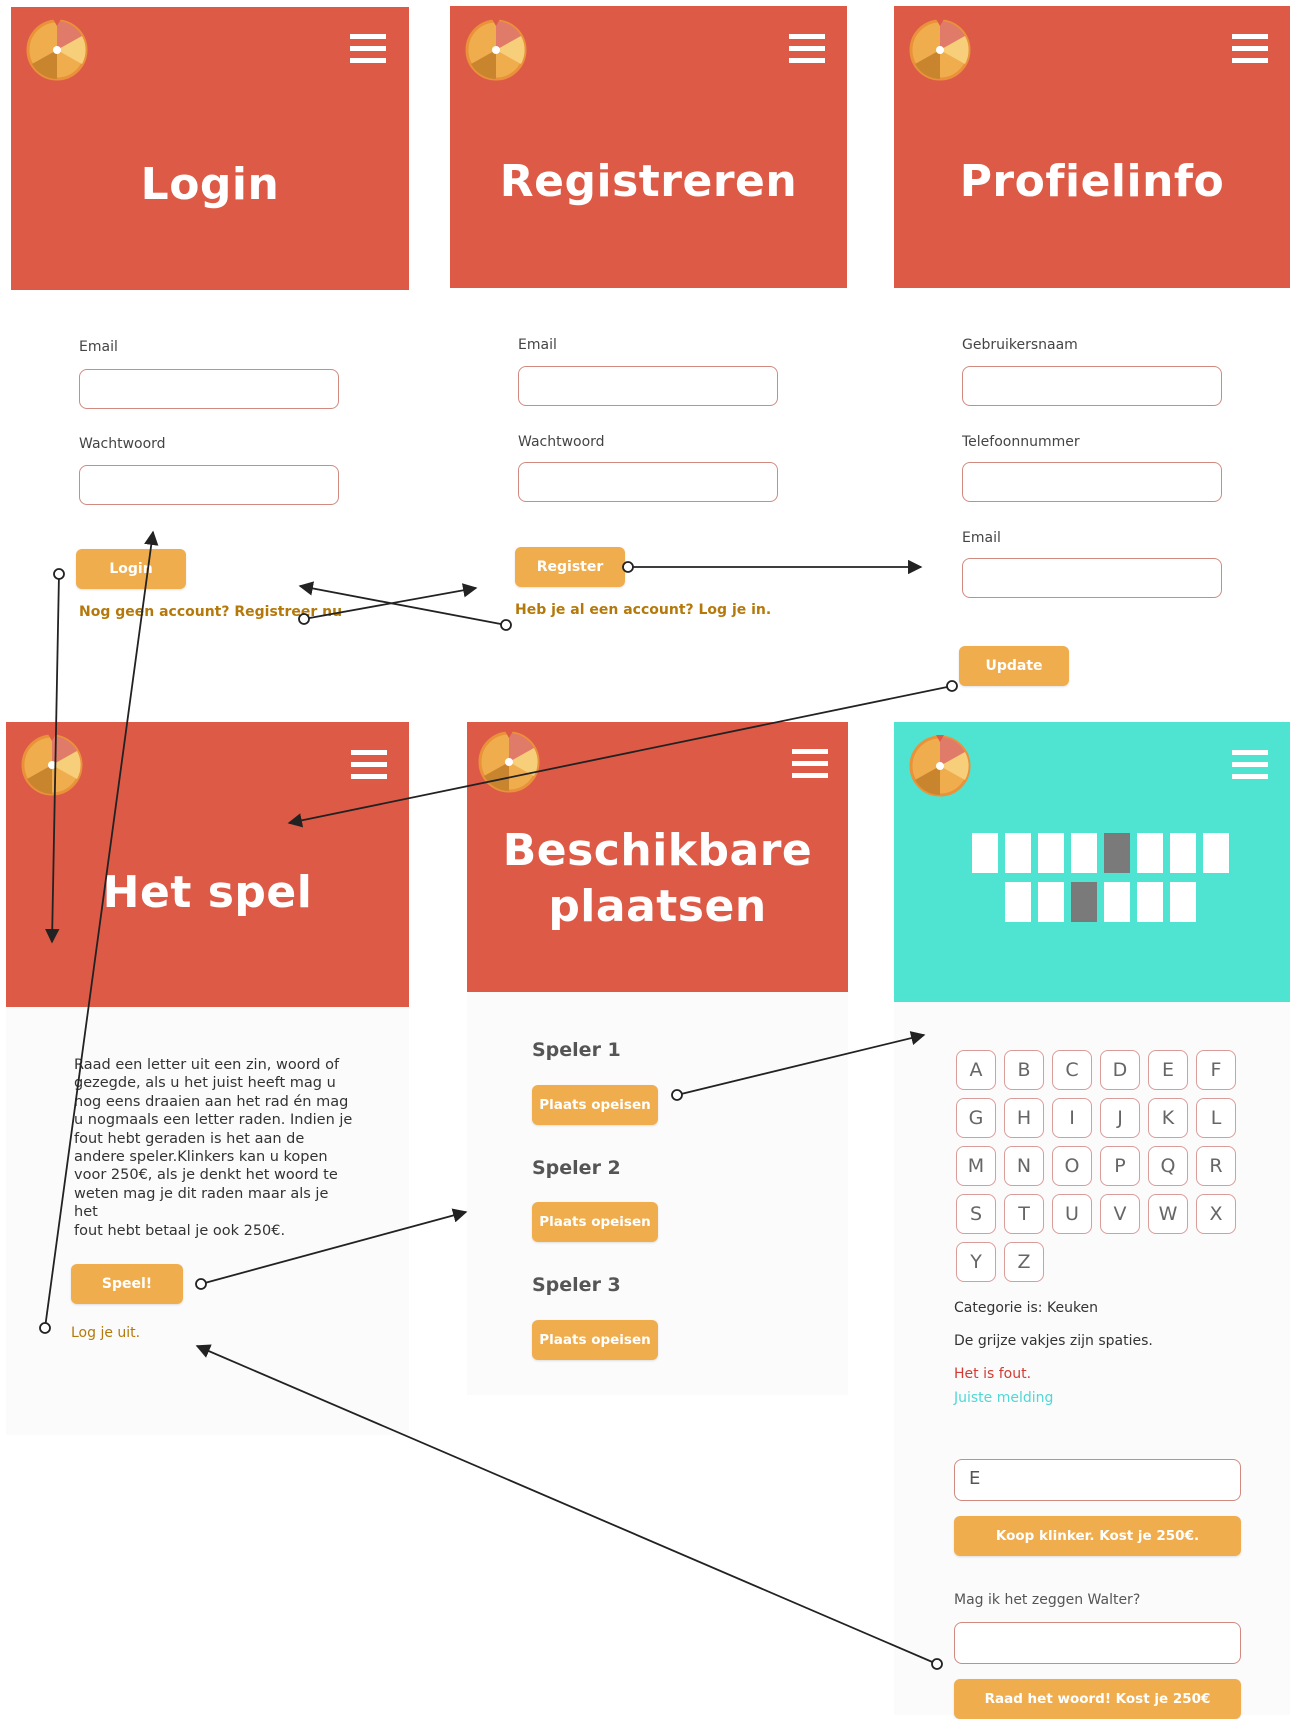 This screenshot has width=1290, height=1719. What do you see at coordinates (213, 1120) in the screenshot?
I see `rules-line: u nogmaals een letter raden. Indien je` at bounding box center [213, 1120].